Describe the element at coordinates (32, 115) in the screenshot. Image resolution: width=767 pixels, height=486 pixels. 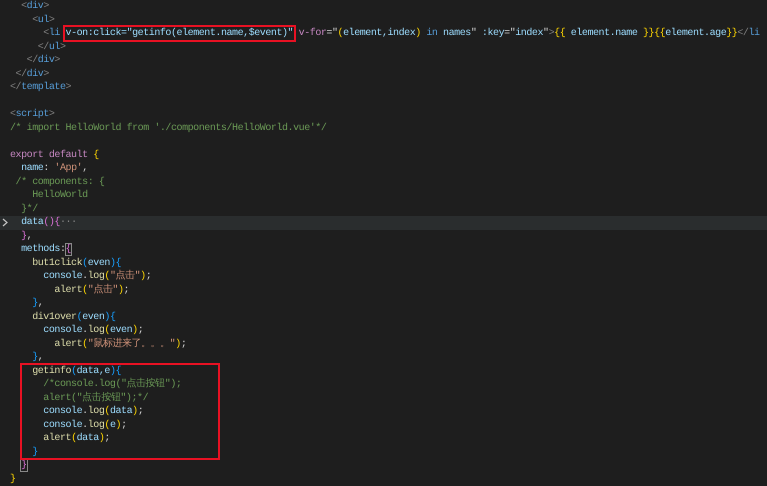
I see `code-line: <script>` at that location.